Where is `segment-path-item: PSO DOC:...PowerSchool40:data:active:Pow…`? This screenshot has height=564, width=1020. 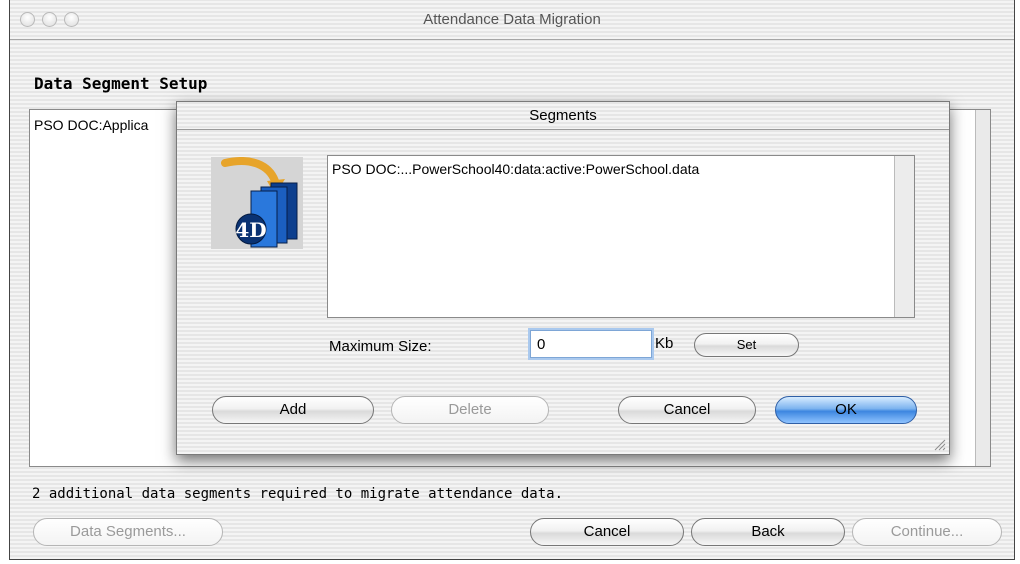
segment-path-item: PSO DOC:...PowerSchool40:data:active:Pow… is located at coordinates (515, 169).